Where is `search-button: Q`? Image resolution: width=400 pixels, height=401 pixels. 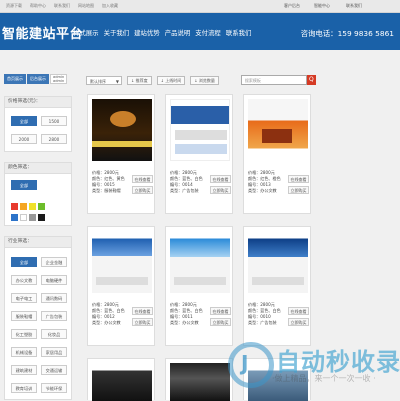
search-button: Q is located at coordinates (311, 80).